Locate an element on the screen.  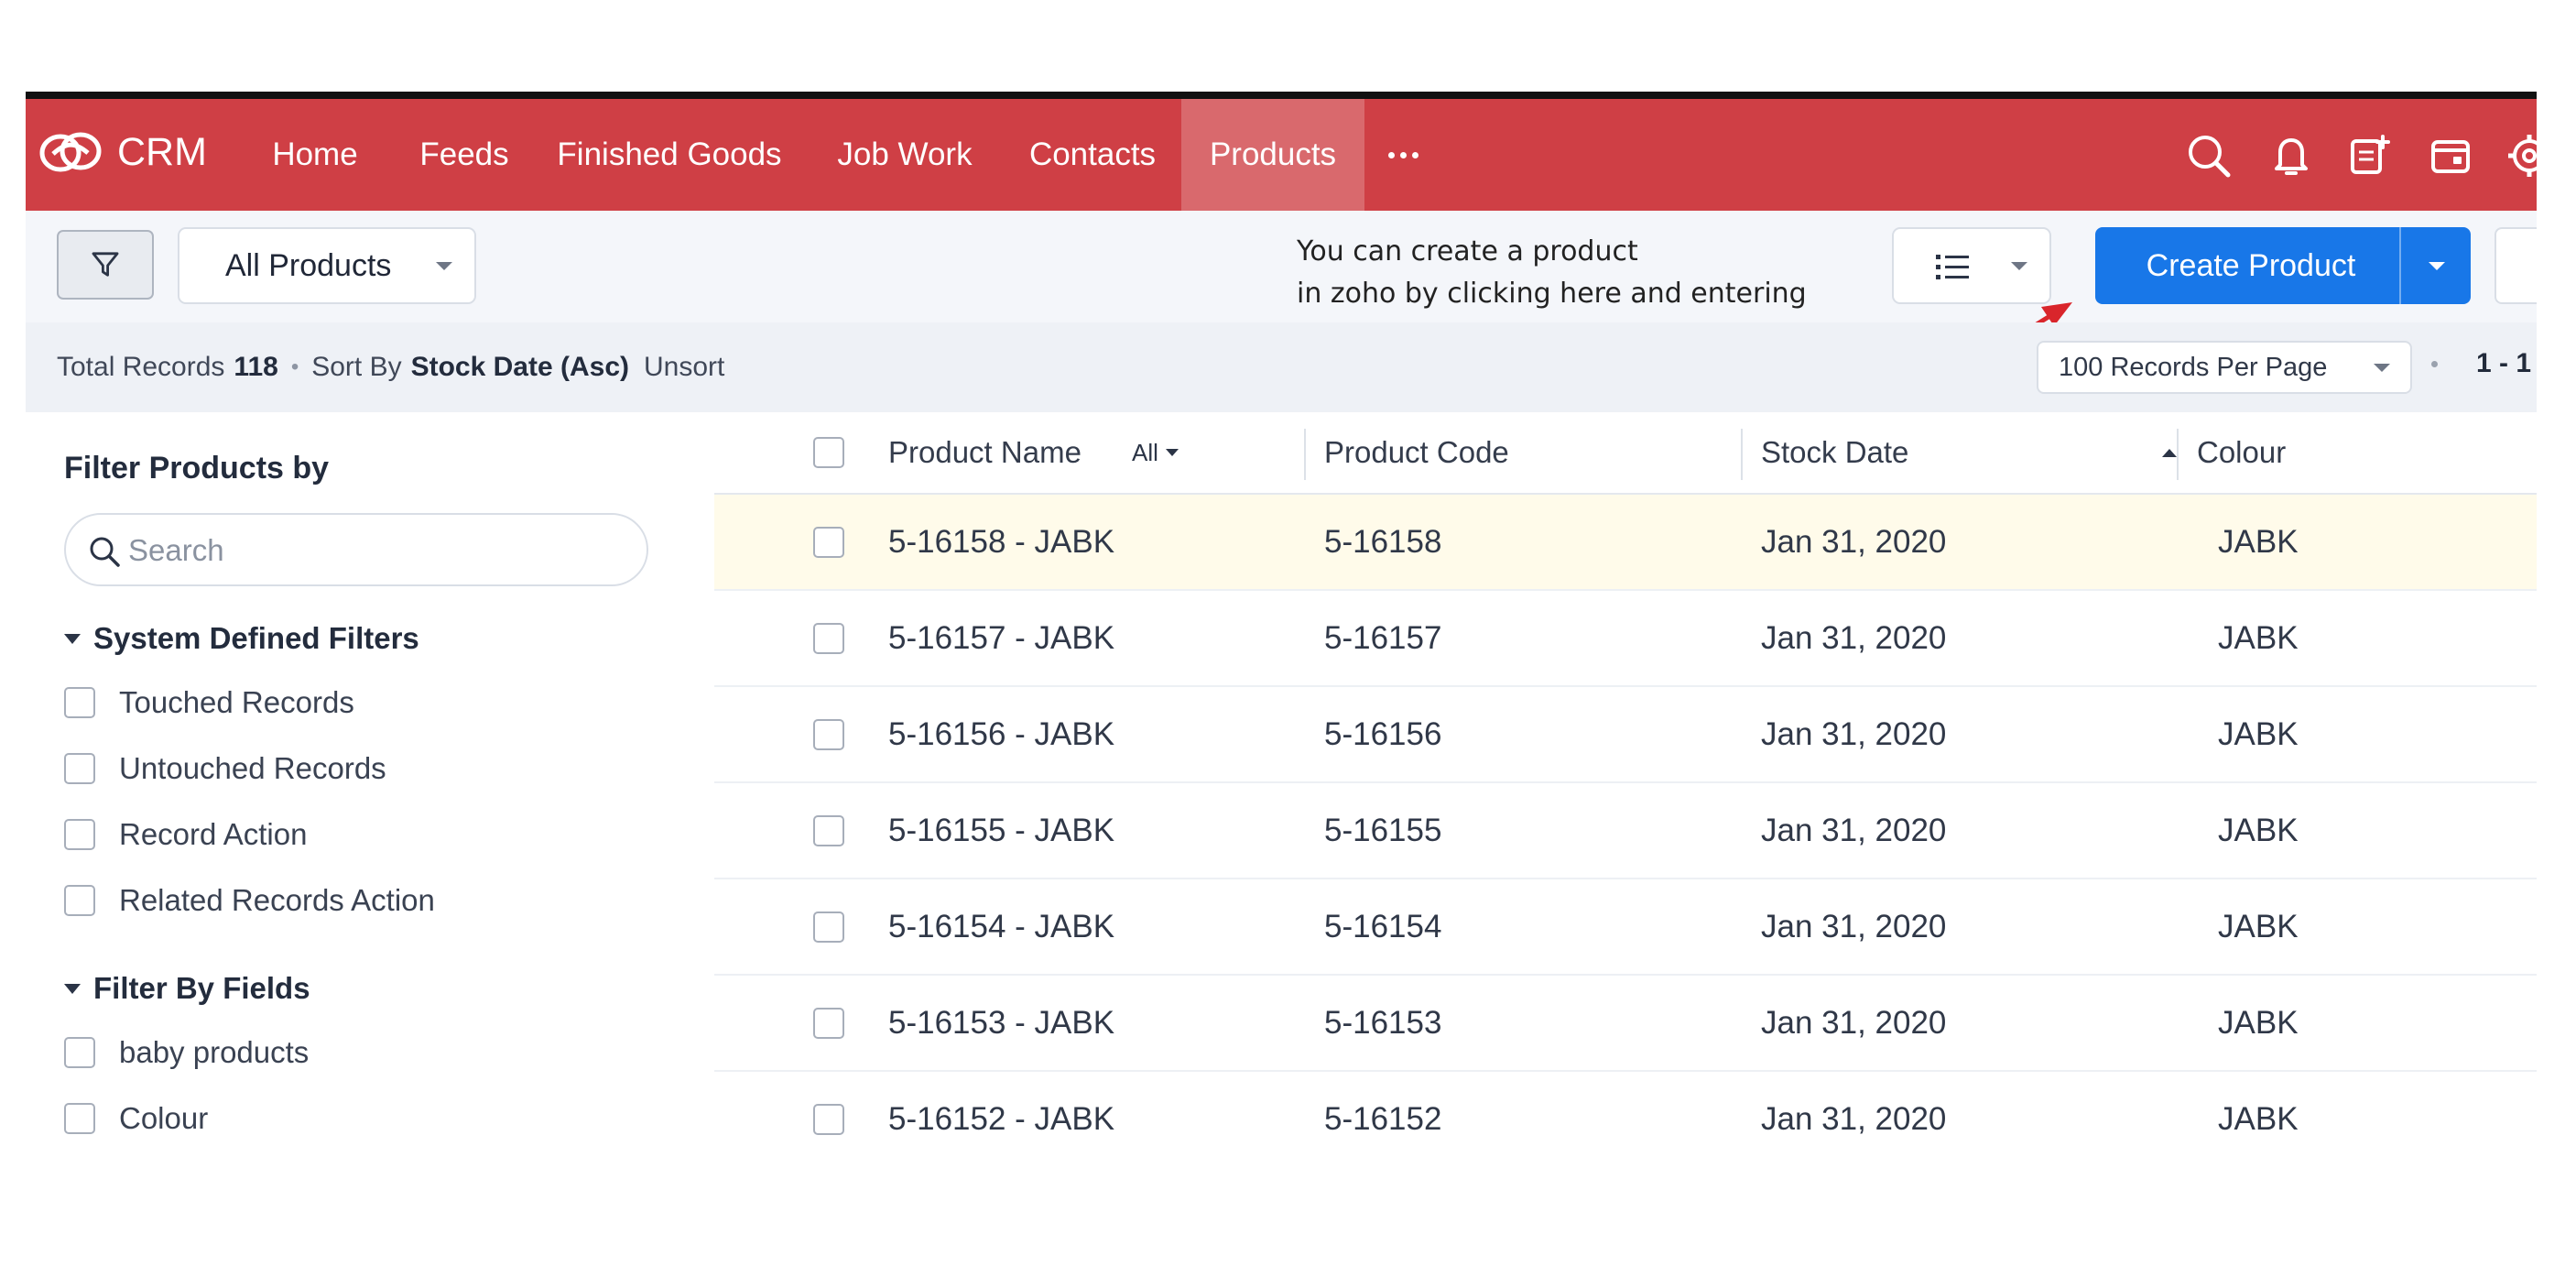
product-code-cell: 5-16157 is located at coordinates (1383, 638).